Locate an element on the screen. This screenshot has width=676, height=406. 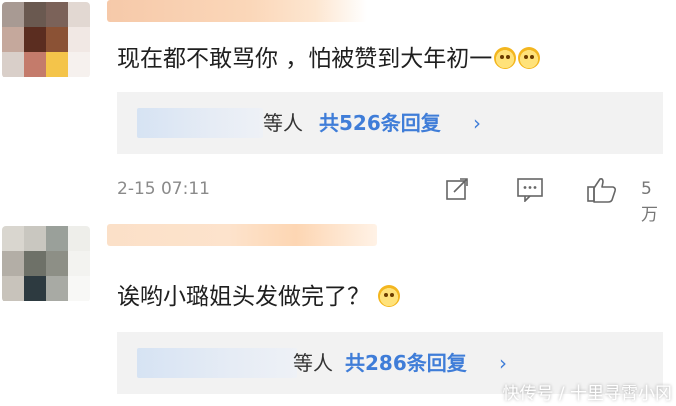
comment-text-content: 现在都不敢骂你 ，怕被赞到大年初一 is located at coordinates (305, 59).